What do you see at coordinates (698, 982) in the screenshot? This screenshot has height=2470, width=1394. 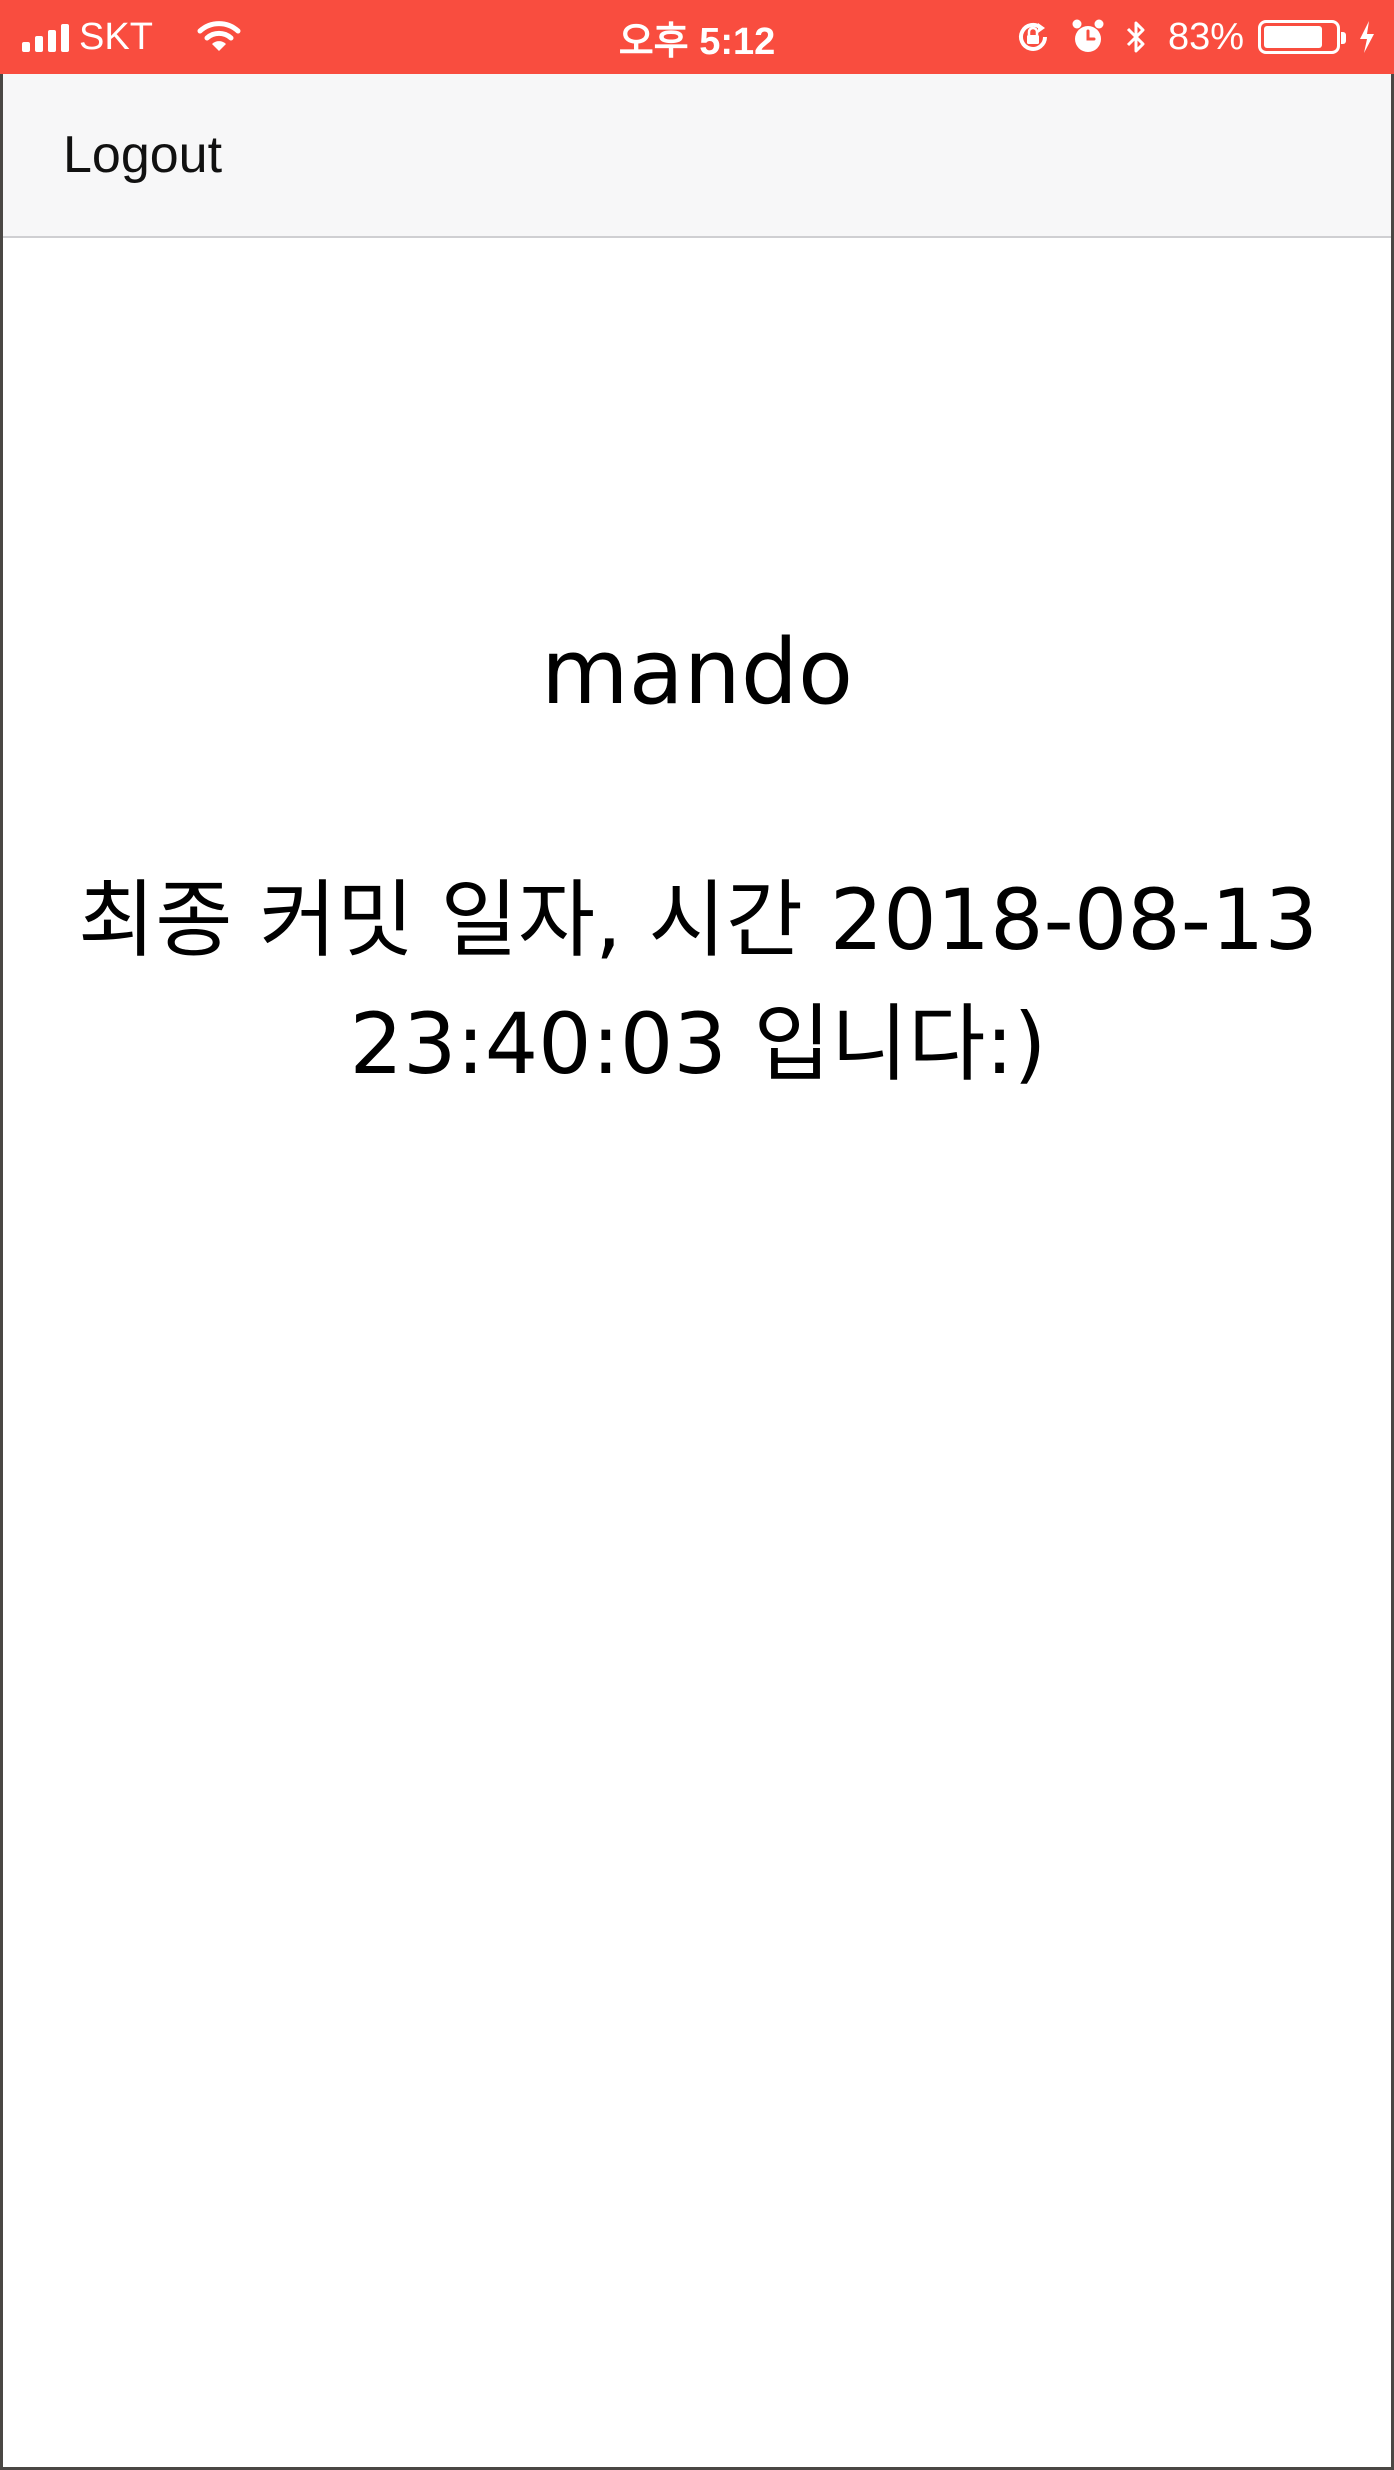 I see `last-commit-message: 최종 커밋 일자, 시간 2018-08-13 23:40:03 입니다:)` at bounding box center [698, 982].